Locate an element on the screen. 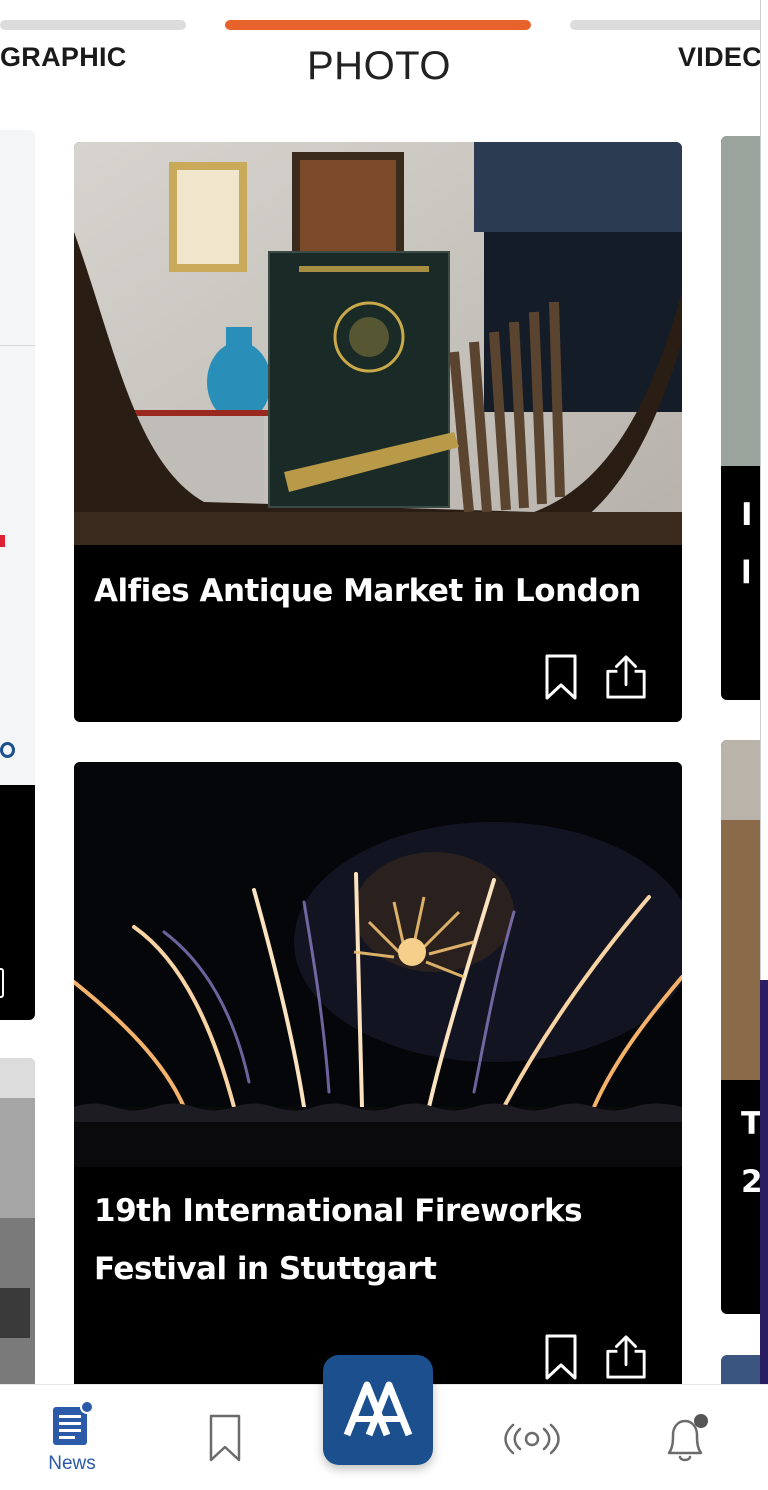 Image resolution: width=768 pixels, height=1490 pixels. section-tabbar: GRAPHIC PHOTO VIDEC is located at coordinates (384, 50).